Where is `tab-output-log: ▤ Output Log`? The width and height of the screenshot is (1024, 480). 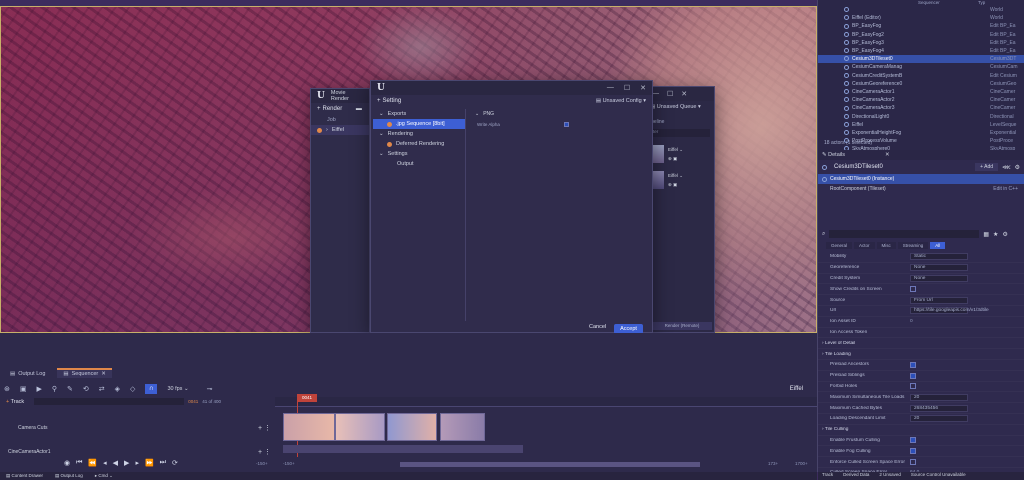
tab-output-log: ▤ Output Log is located at coordinates (27, 373).